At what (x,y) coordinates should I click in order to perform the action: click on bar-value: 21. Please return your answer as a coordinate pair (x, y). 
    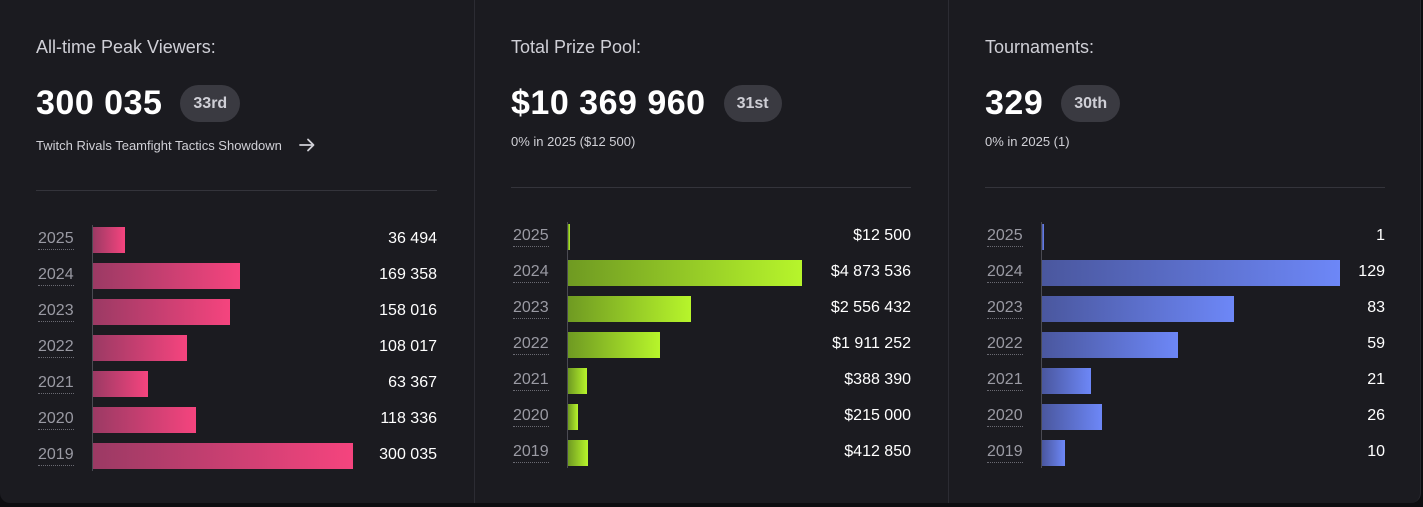
    Looking at the image, I should click on (1376, 379).